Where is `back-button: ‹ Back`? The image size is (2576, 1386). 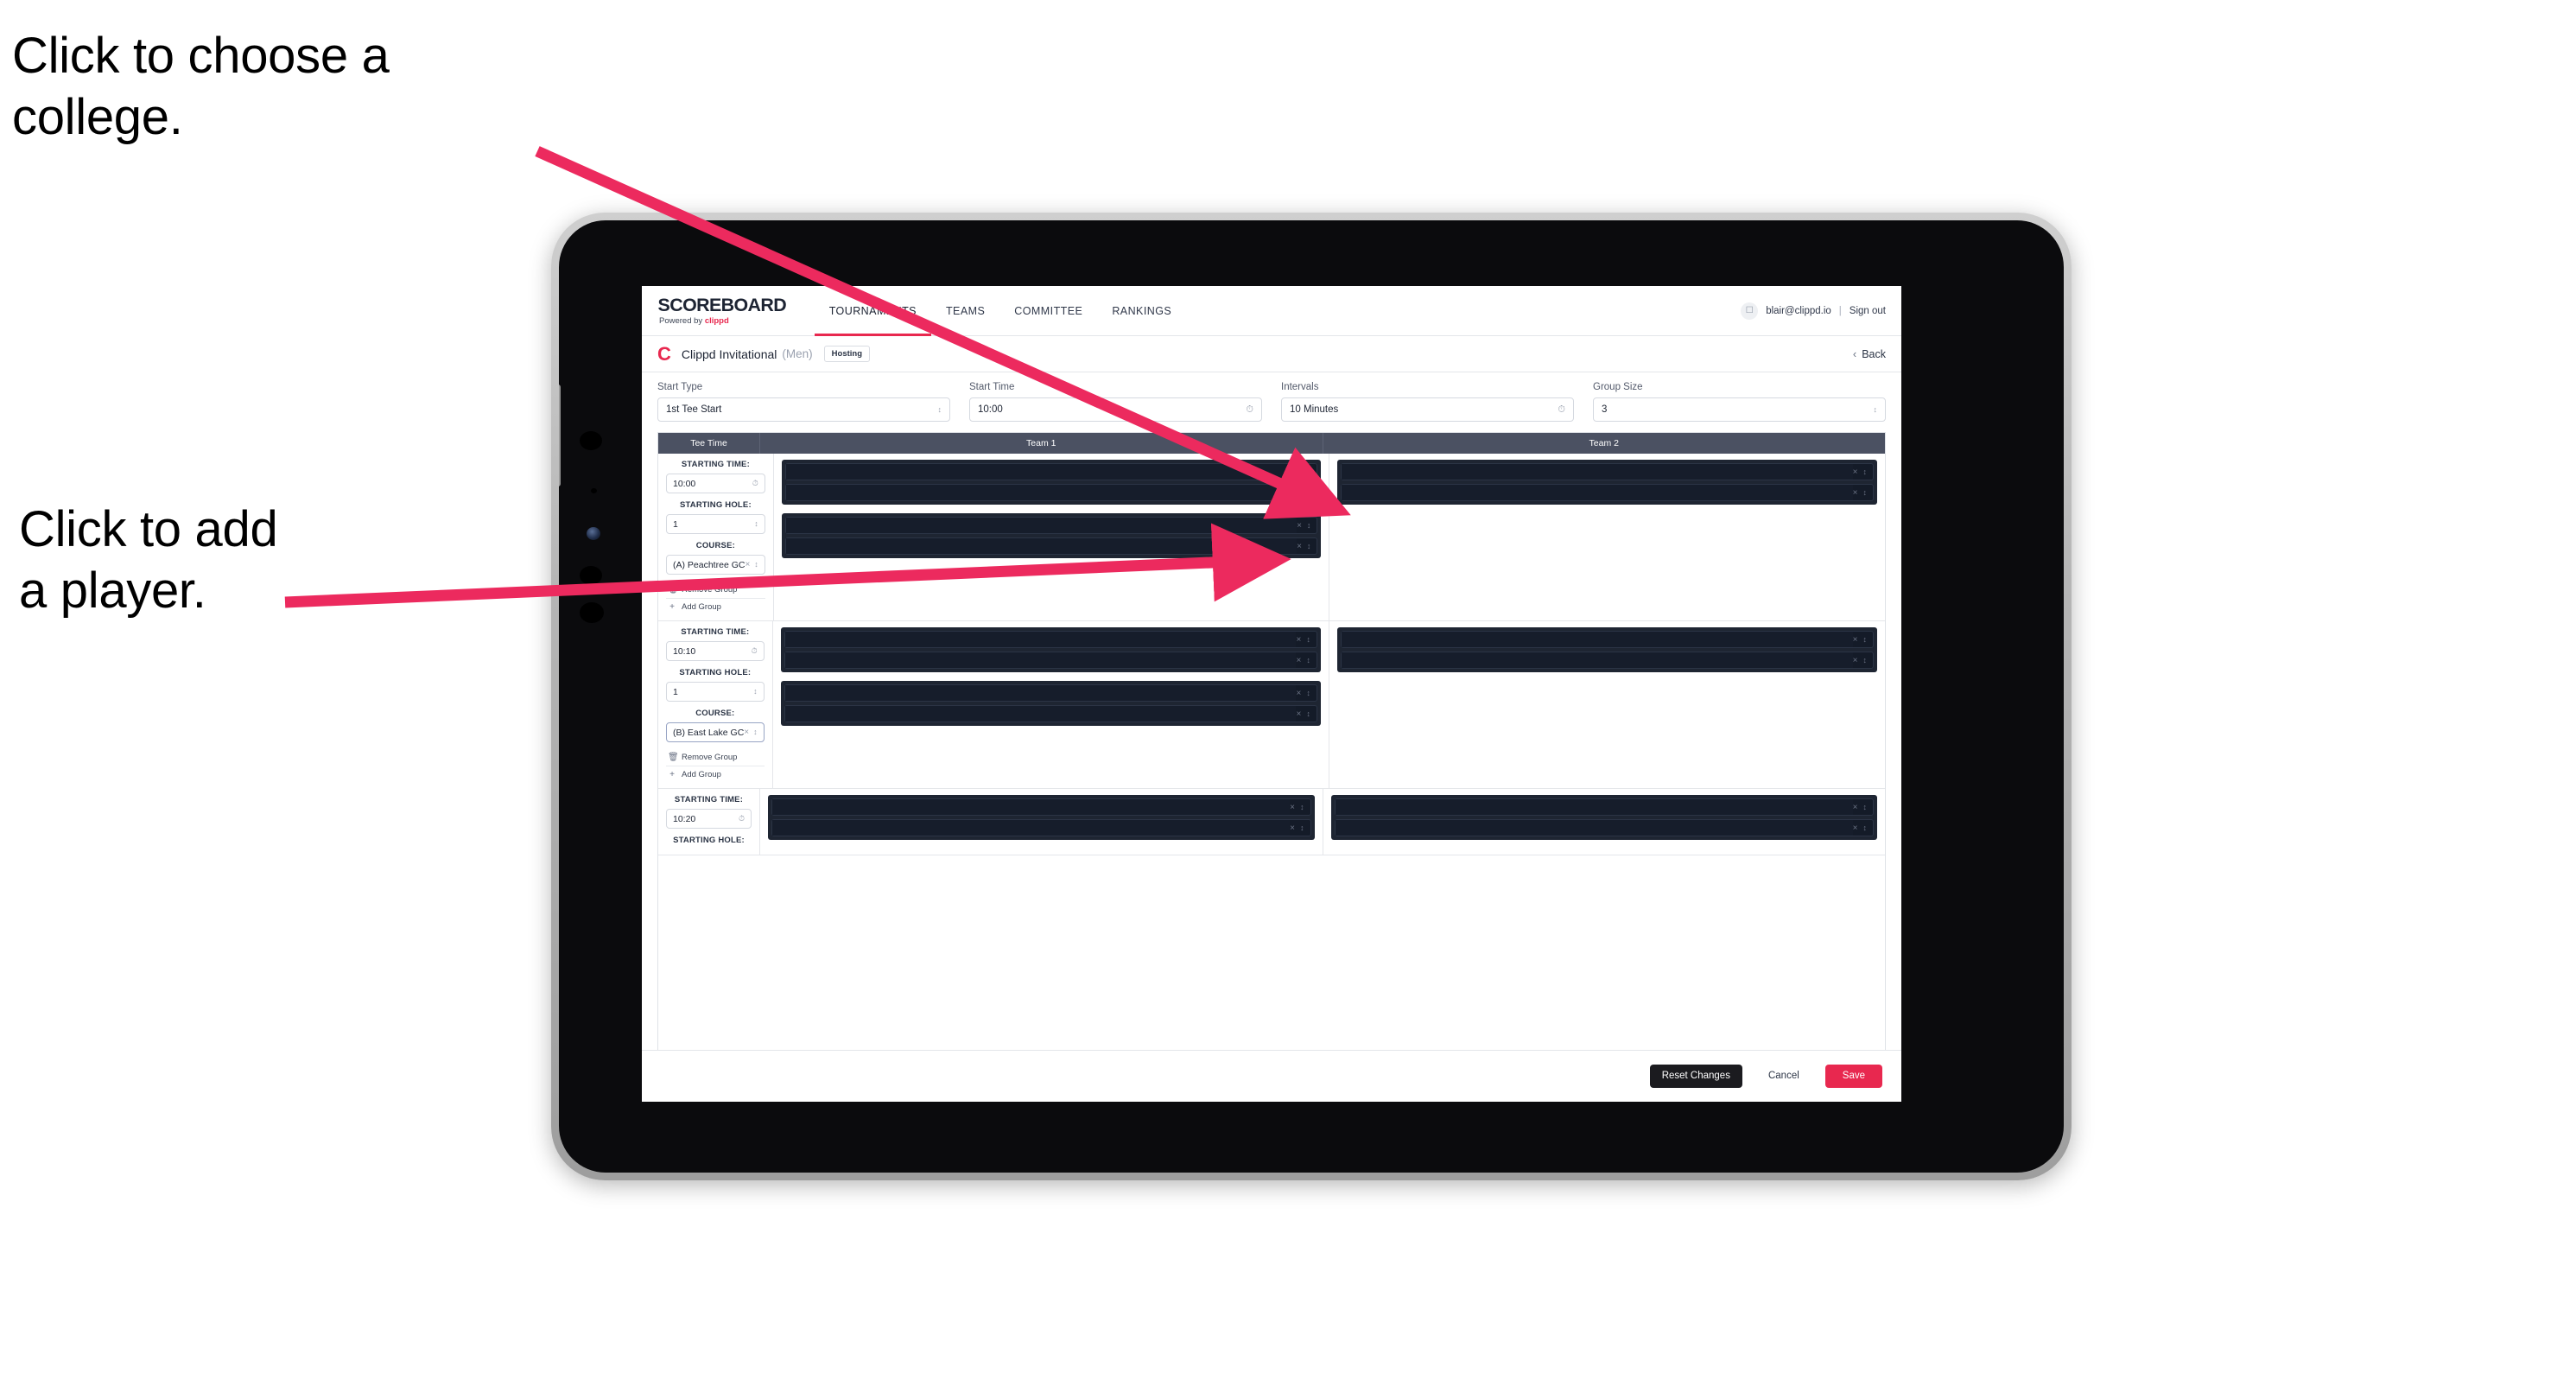
back-button: ‹ Back is located at coordinates (1869, 353).